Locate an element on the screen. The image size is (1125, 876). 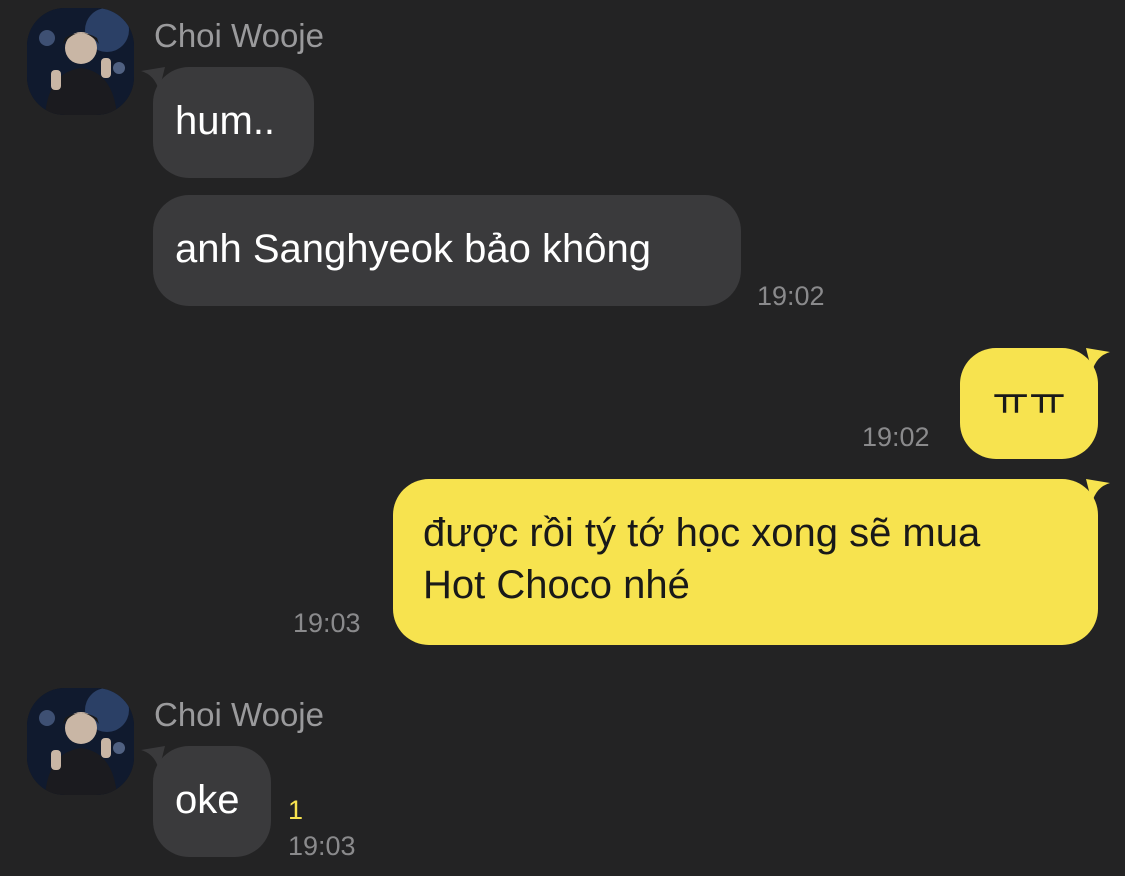
message-text: anh Sanghyeok bảo không is located at coordinates (413, 249).